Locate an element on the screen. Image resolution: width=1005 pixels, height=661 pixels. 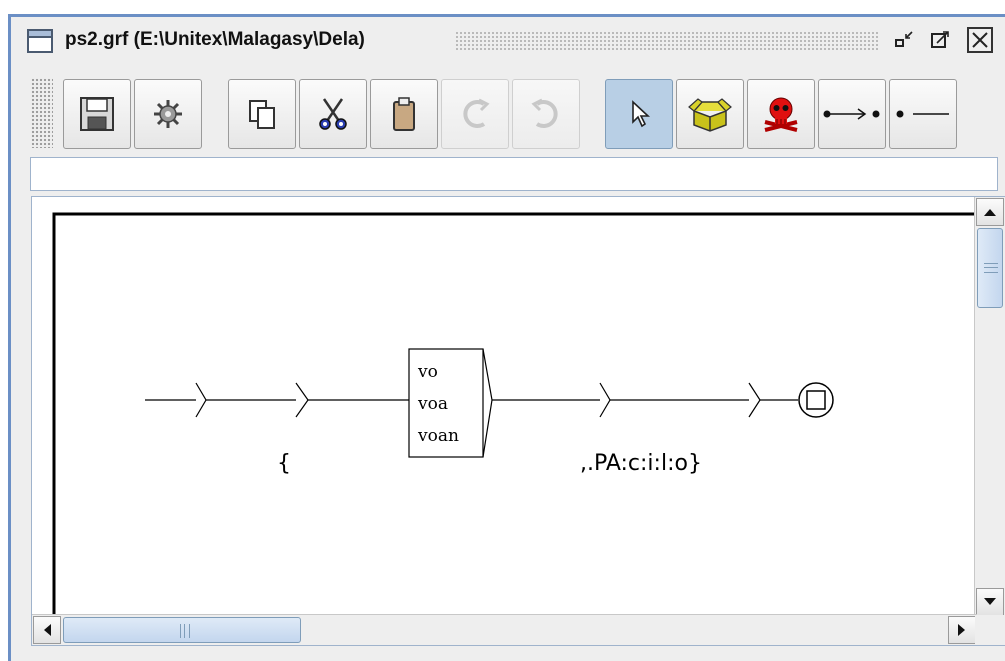
arrow-down-icon is located at coordinates (990, 601).